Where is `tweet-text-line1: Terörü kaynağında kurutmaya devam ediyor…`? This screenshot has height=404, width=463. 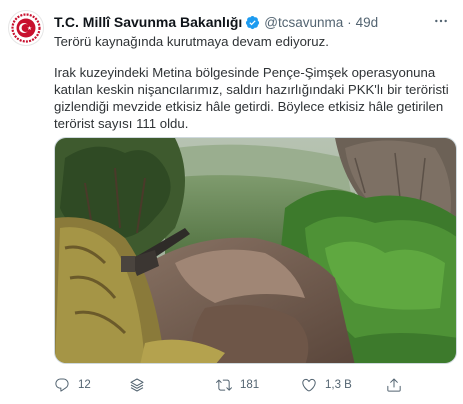
tweet-text-line1: Terörü kaynağında kurutmaya devam ediyor… is located at coordinates (191, 41).